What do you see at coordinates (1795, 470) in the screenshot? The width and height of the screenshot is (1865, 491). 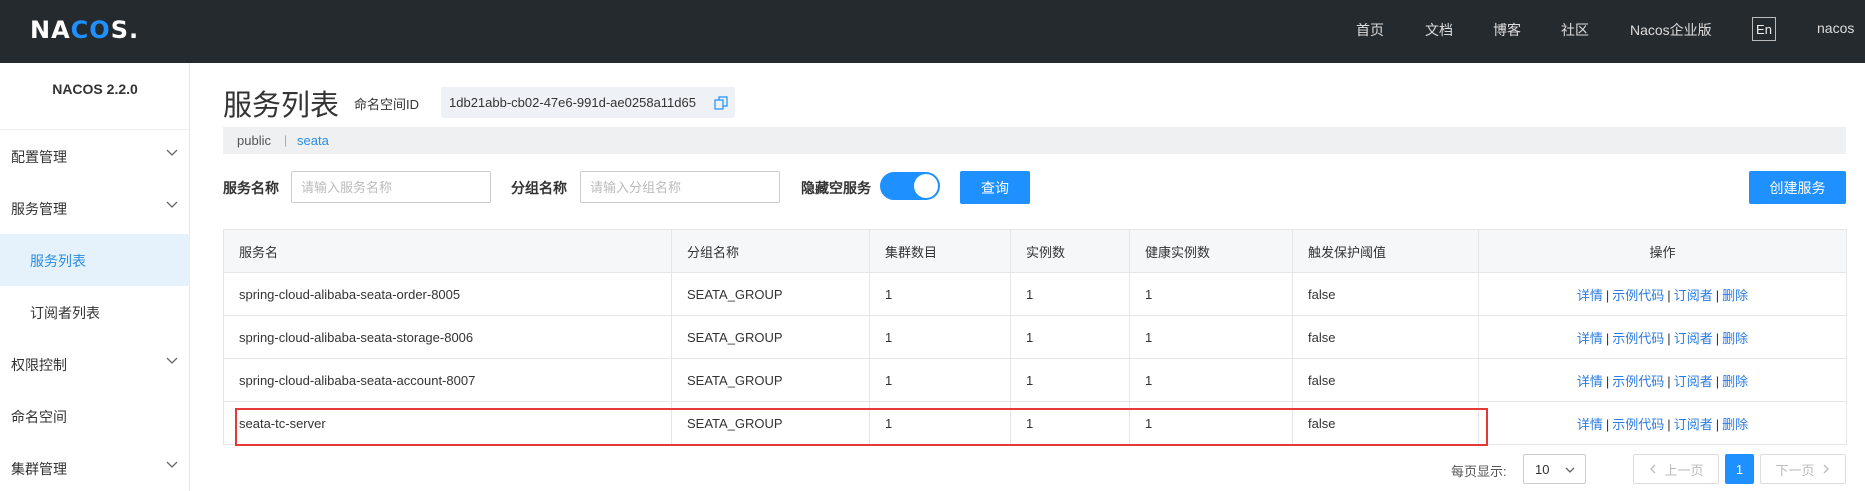 I see `next-page-label: 下一页` at bounding box center [1795, 470].